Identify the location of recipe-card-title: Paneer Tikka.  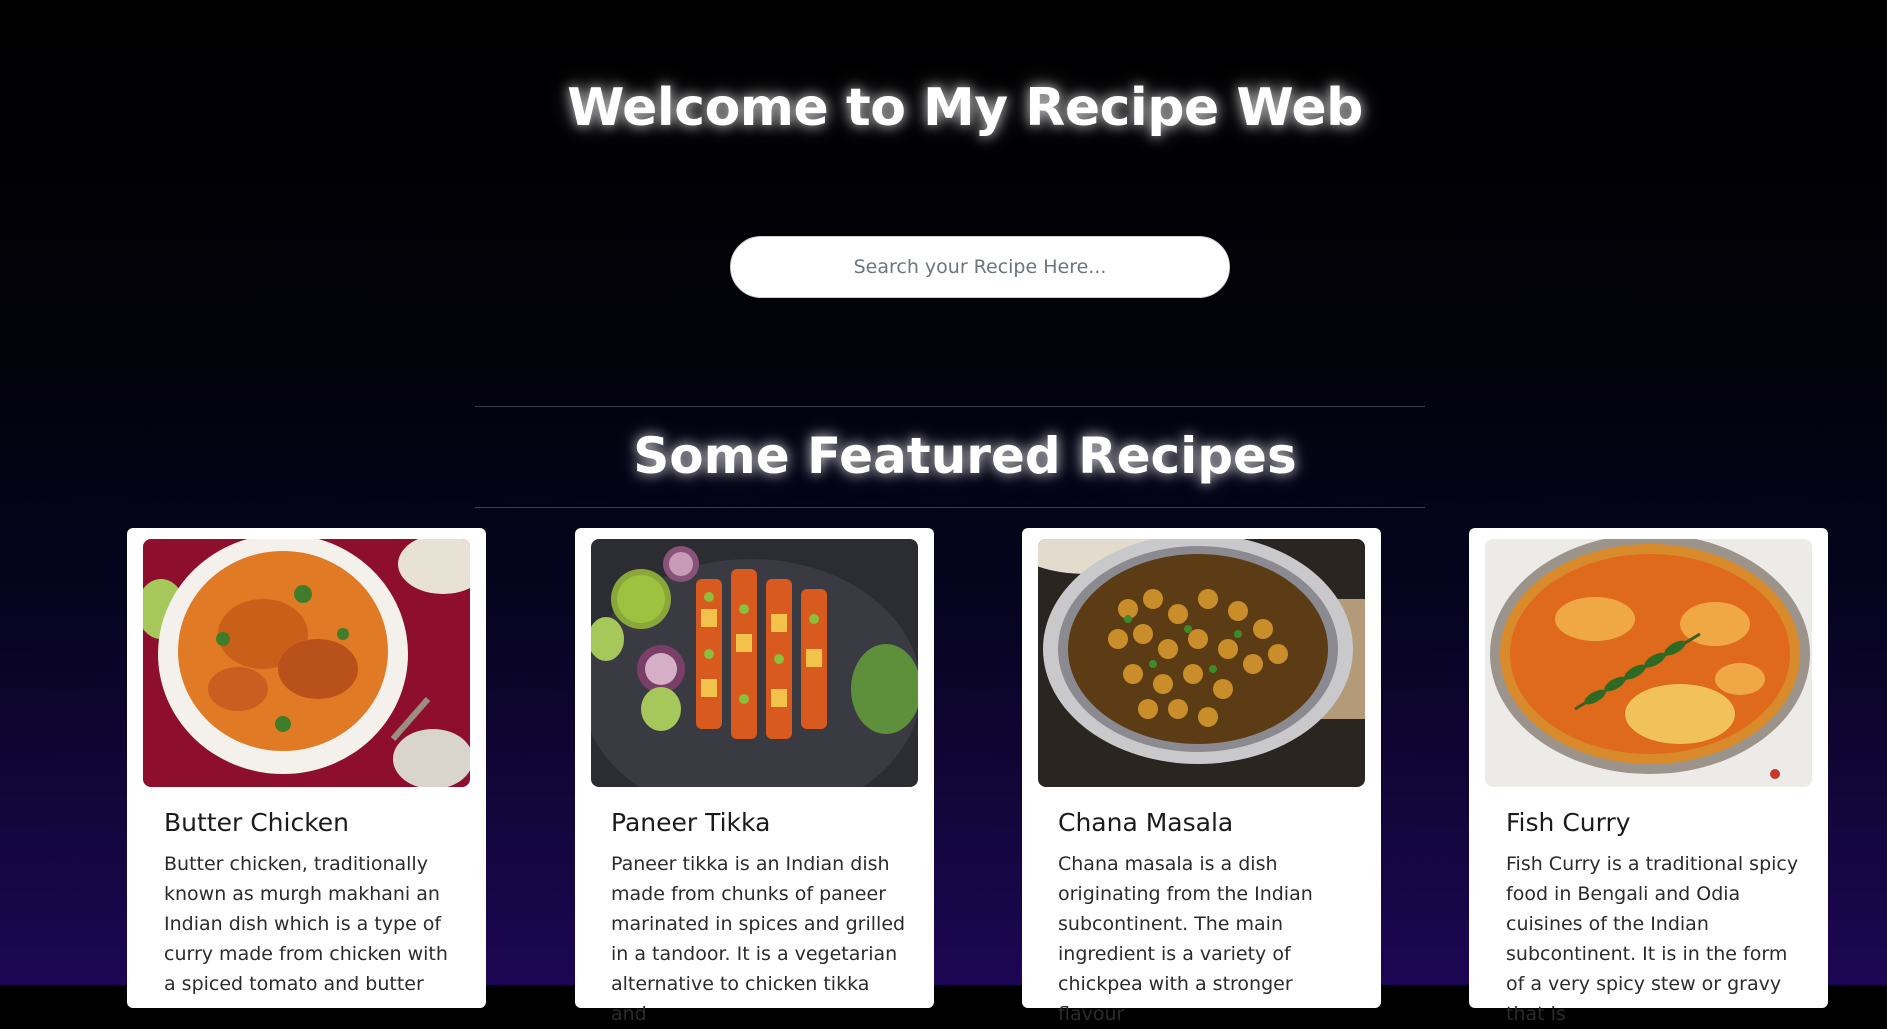
(691, 822).